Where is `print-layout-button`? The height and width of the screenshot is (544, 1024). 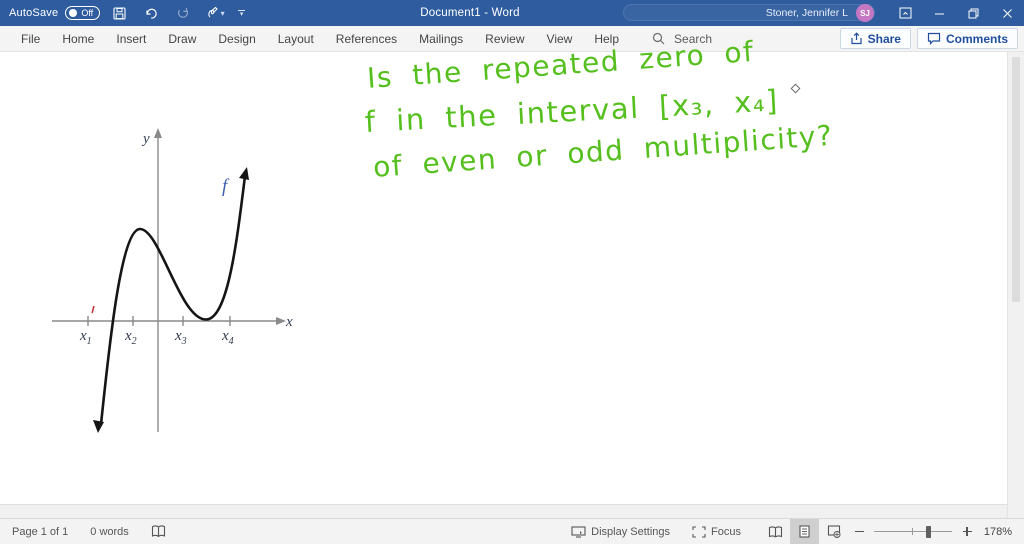
print-layout-button is located at coordinates (804, 531).